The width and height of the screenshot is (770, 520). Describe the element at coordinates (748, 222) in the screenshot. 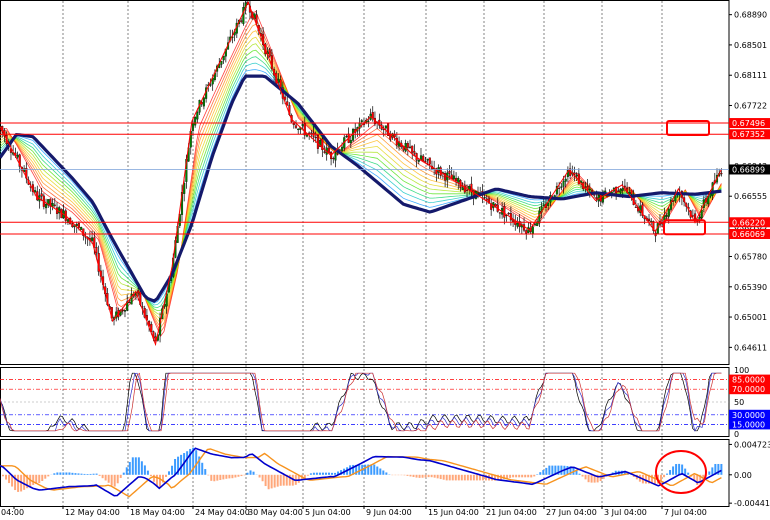

I see `level-price-label: 0.66220` at that location.